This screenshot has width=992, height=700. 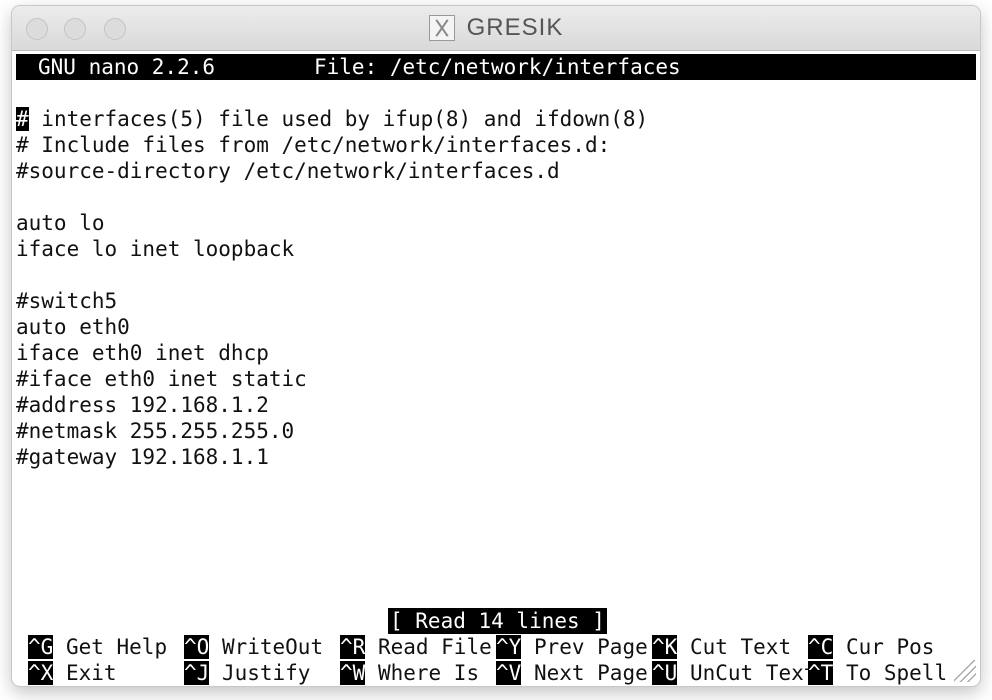 What do you see at coordinates (572, 647) in the screenshot?
I see `shortcut-prev-page: ^Y Prev Page` at bounding box center [572, 647].